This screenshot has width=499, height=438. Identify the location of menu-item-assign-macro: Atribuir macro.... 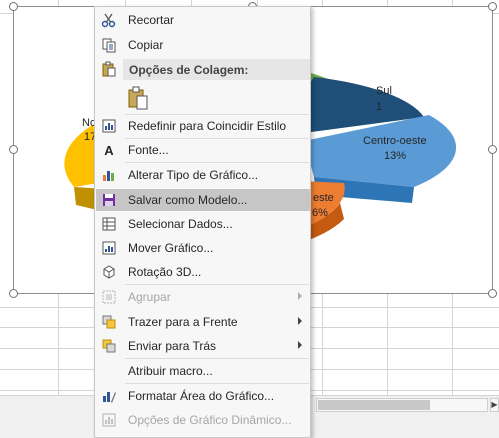
(203, 371).